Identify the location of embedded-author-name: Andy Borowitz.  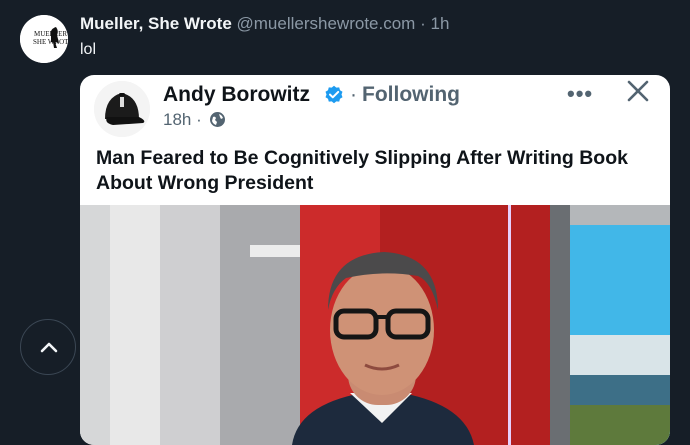
(236, 95).